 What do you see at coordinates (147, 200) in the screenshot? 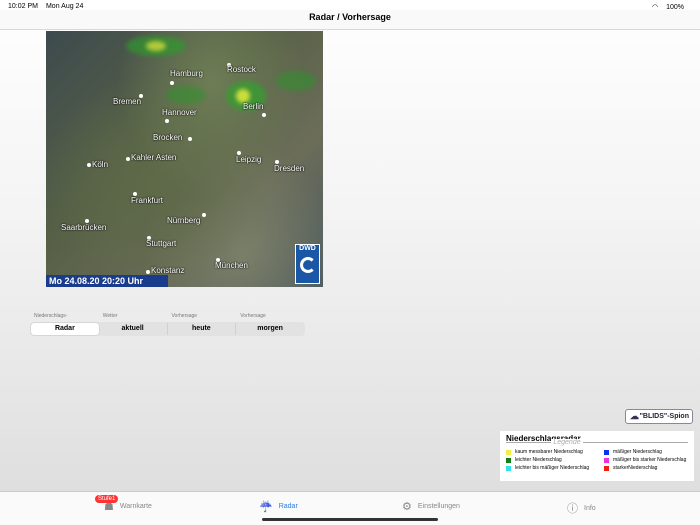
I see `city-label: Frankfurt` at bounding box center [147, 200].